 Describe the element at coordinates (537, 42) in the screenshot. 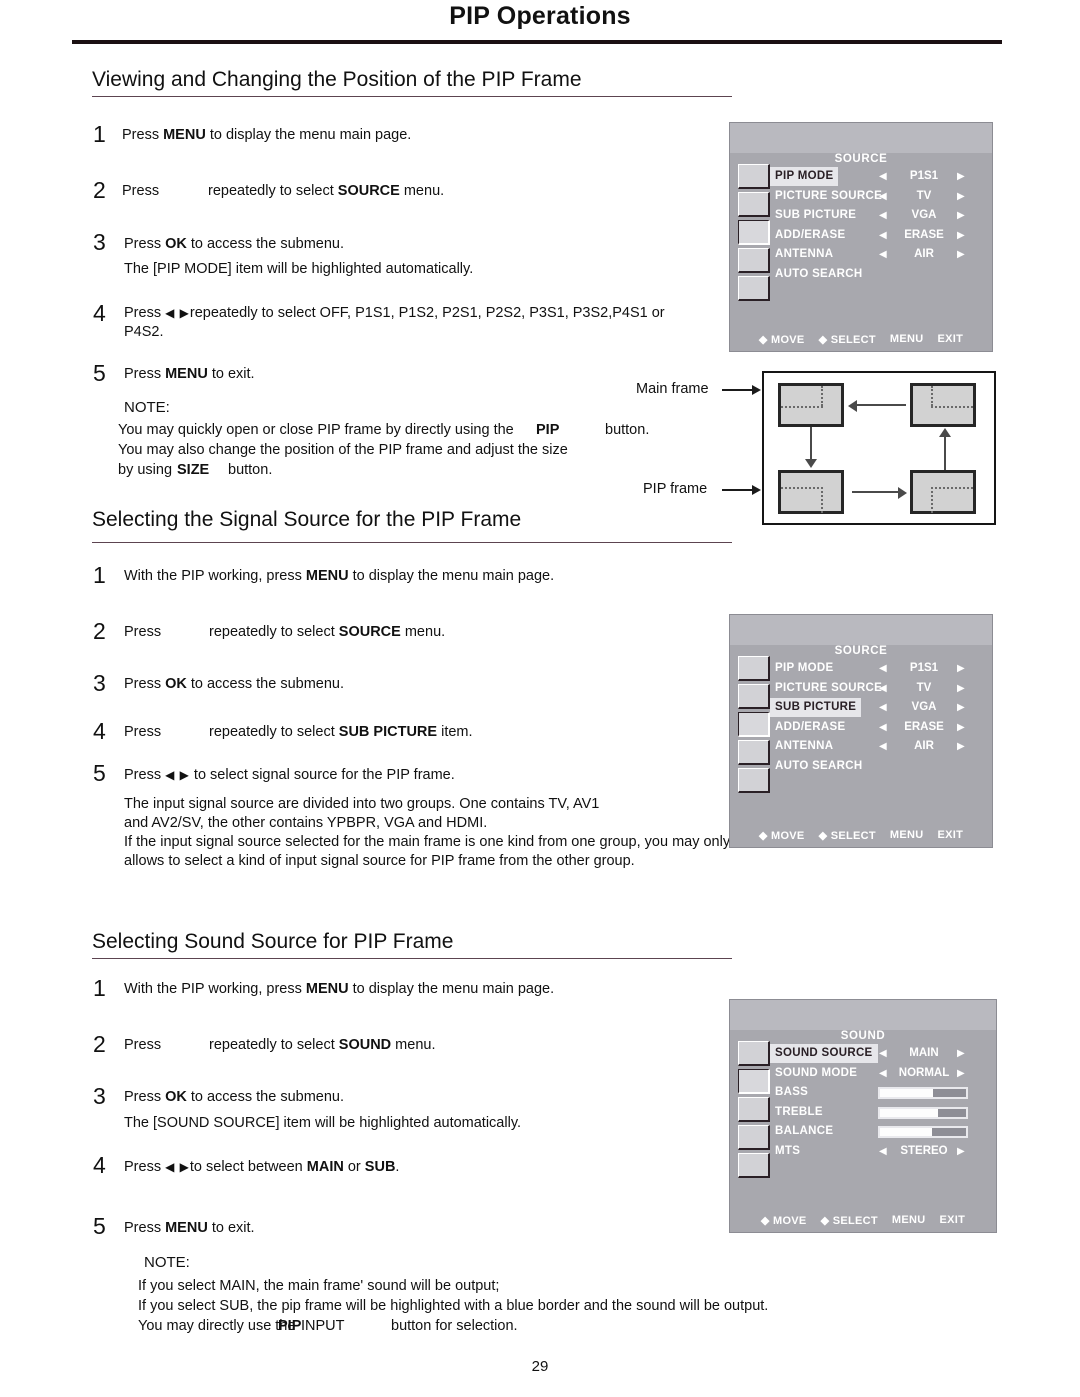

I see `title-divider` at that location.